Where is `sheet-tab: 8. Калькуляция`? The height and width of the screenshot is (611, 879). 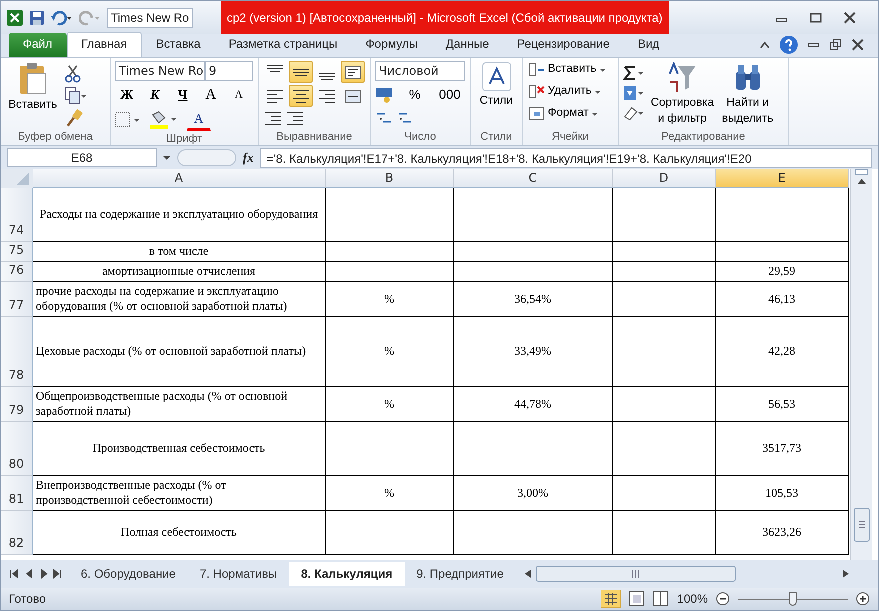 sheet-tab: 8. Калькуляция is located at coordinates (347, 574).